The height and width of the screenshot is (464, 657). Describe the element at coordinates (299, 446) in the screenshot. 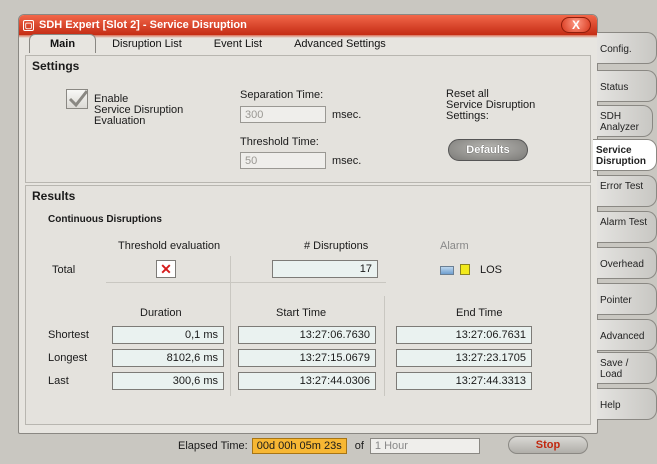

I see `elapsed-time-value: 00d 00h 05m 23s` at that location.